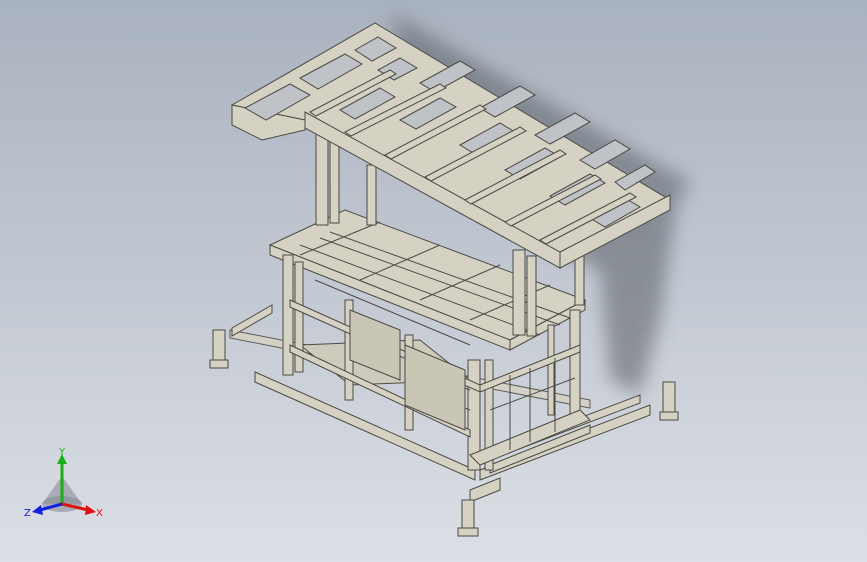 The width and height of the screenshot is (867, 562). What do you see at coordinates (27, 513) in the screenshot?
I see `z-axis-label: Z` at bounding box center [27, 513].